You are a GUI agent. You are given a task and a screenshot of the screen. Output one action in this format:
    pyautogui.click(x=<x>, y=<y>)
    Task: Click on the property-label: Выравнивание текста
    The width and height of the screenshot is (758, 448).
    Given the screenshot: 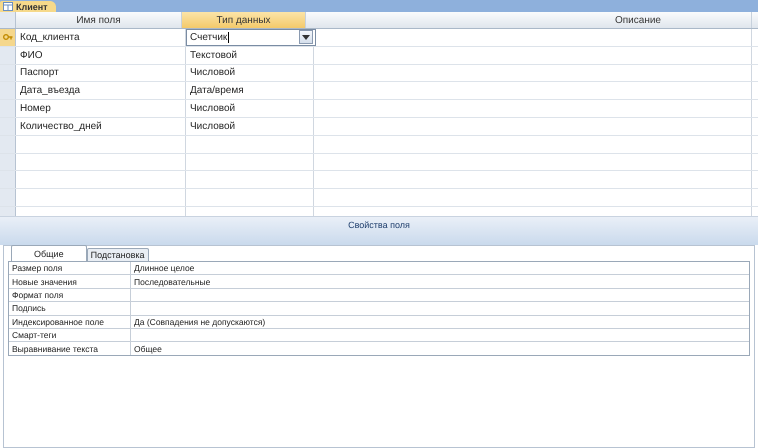 What is the action you would take?
    pyautogui.click(x=70, y=348)
    